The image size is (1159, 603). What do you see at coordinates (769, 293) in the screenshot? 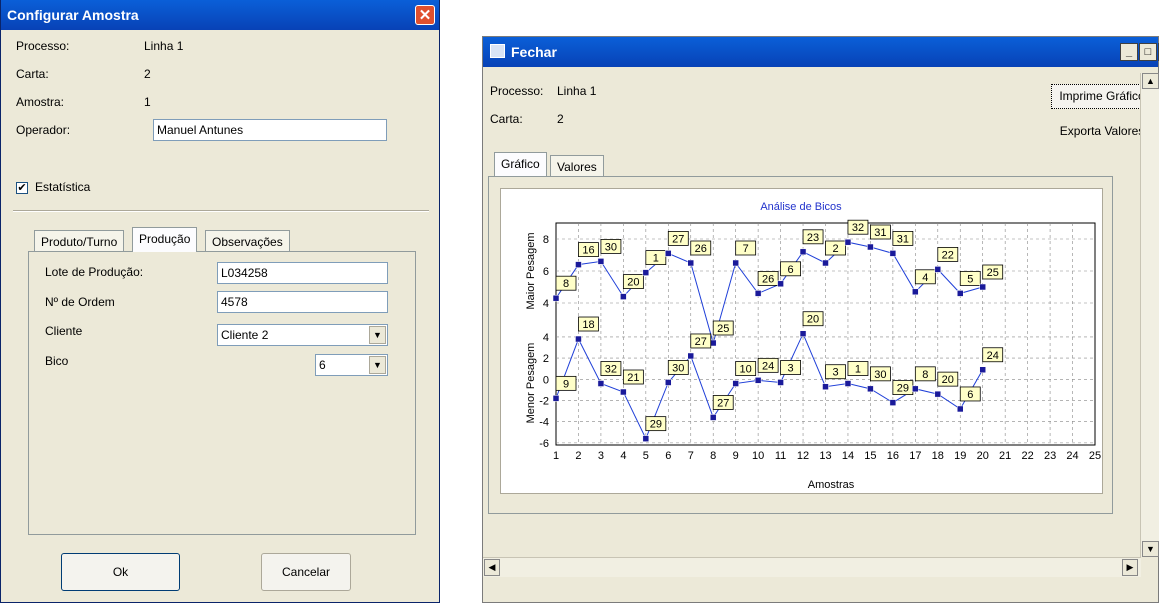
I see `series-line` at bounding box center [769, 293].